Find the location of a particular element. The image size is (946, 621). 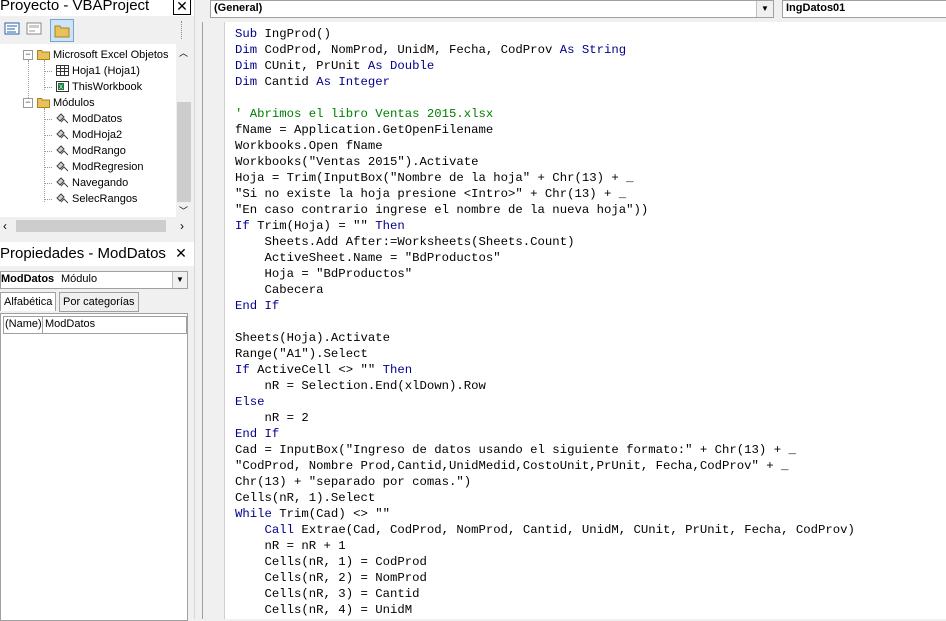

scroll-down-icon: ﹀ is located at coordinates (183, 210).